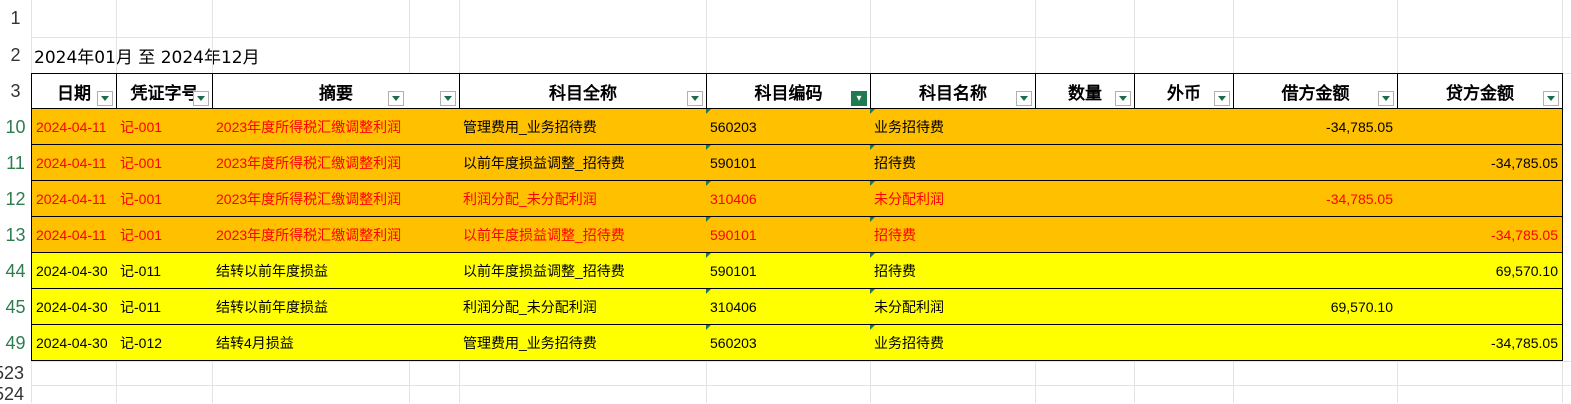 The height and width of the screenshot is (404, 1571). I want to click on cell-debit: 69,570.10, so click(1315, 307).